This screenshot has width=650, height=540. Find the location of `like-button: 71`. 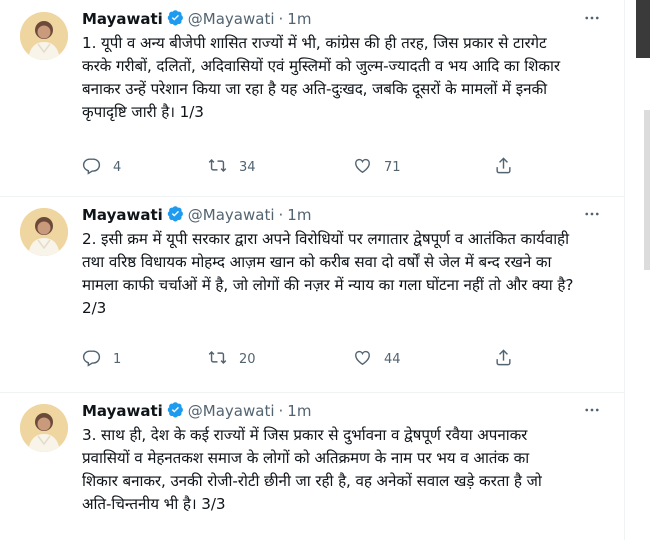

like-button: 71 is located at coordinates (377, 167).